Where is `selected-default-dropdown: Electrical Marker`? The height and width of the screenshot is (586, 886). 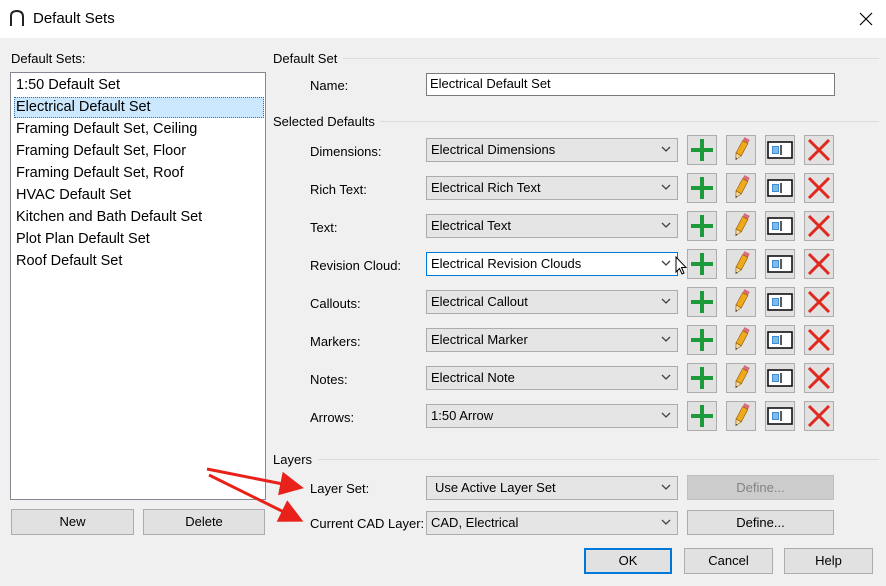 selected-default-dropdown: Electrical Marker is located at coordinates (552, 340).